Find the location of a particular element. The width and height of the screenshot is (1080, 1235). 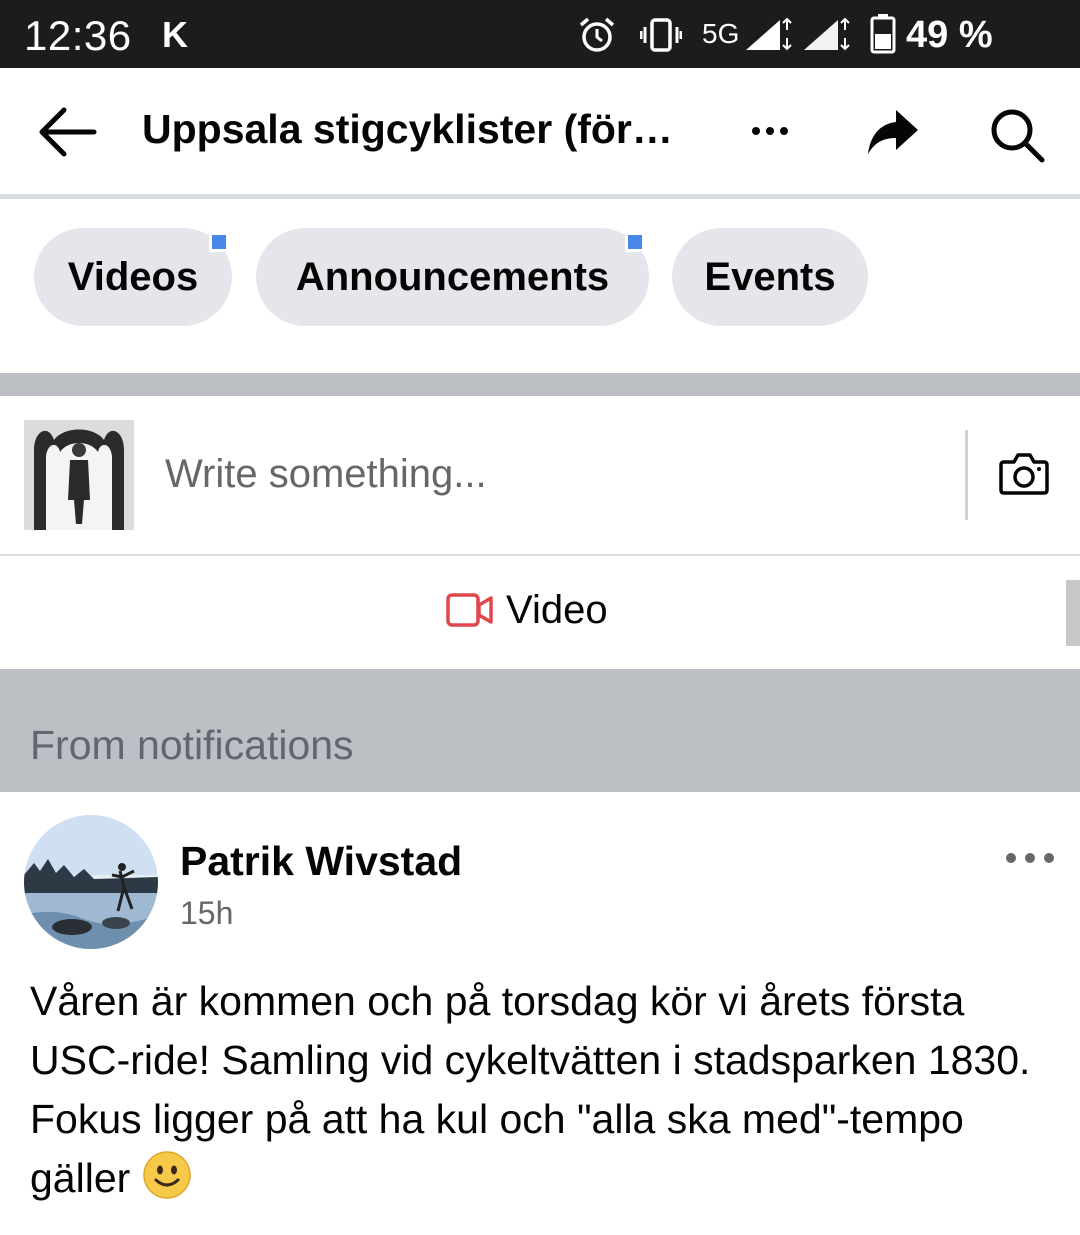

search-icon is located at coordinates (1017, 135).